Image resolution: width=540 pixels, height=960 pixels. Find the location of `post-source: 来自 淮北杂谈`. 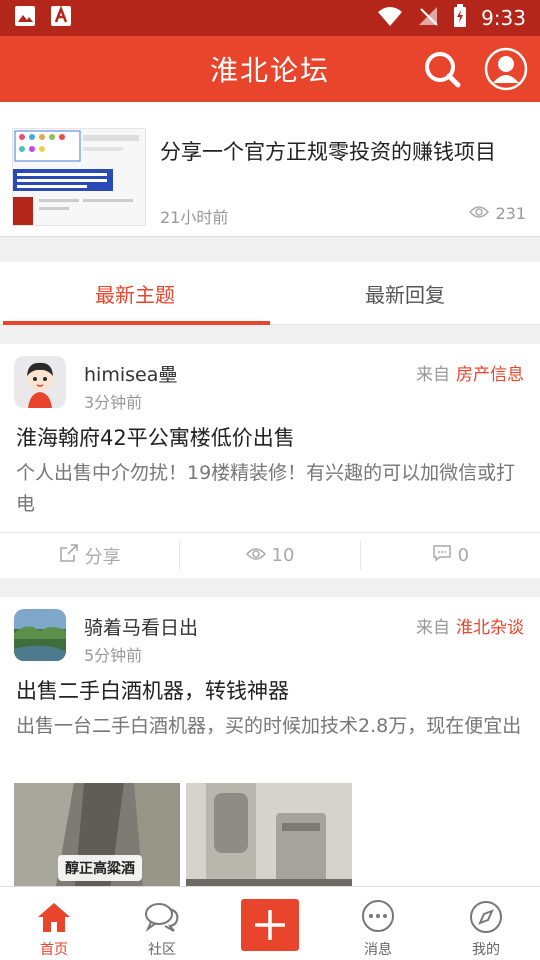

post-source: 来自 淮北杂谈 is located at coordinates (470, 625).